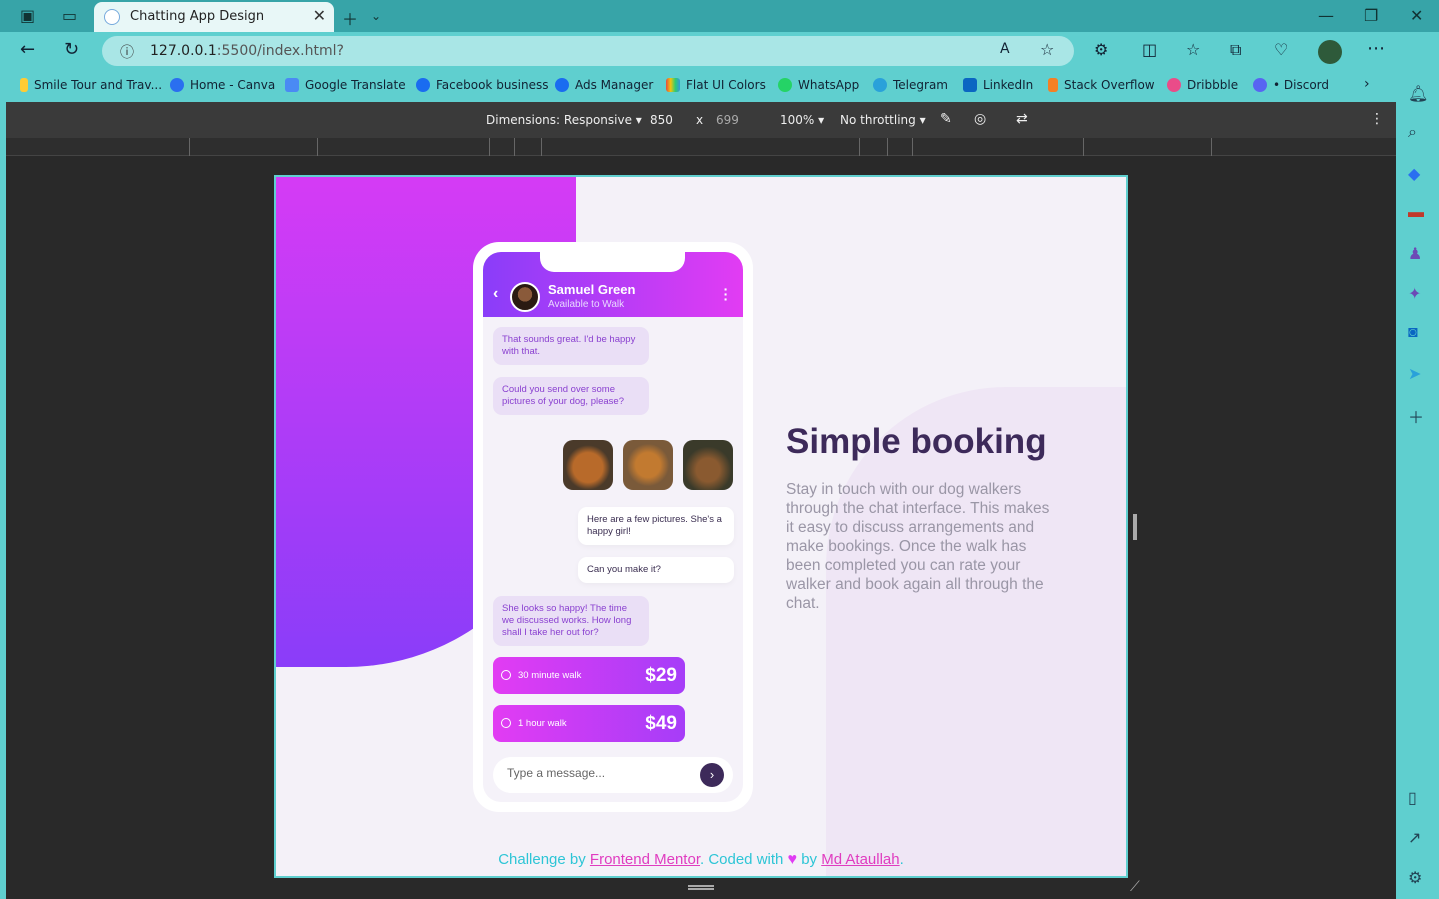 This screenshot has width=1439, height=899. What do you see at coordinates (1193, 49) in the screenshot?
I see `favorites-icon: ☆` at bounding box center [1193, 49].